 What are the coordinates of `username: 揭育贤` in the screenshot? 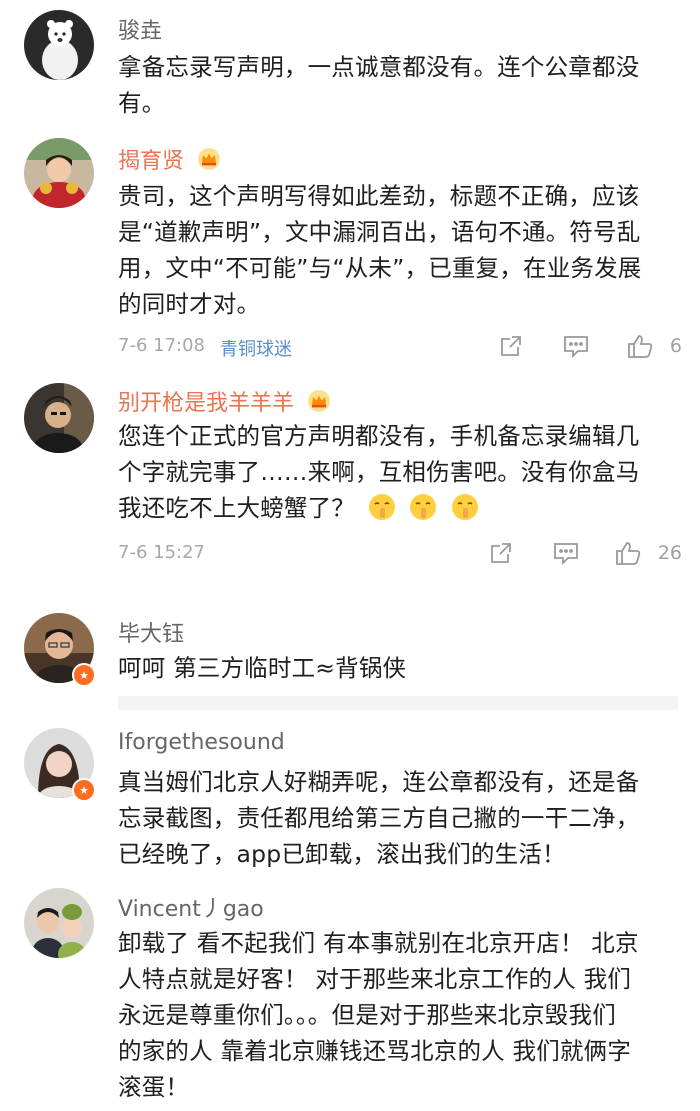 It's located at (169, 160).